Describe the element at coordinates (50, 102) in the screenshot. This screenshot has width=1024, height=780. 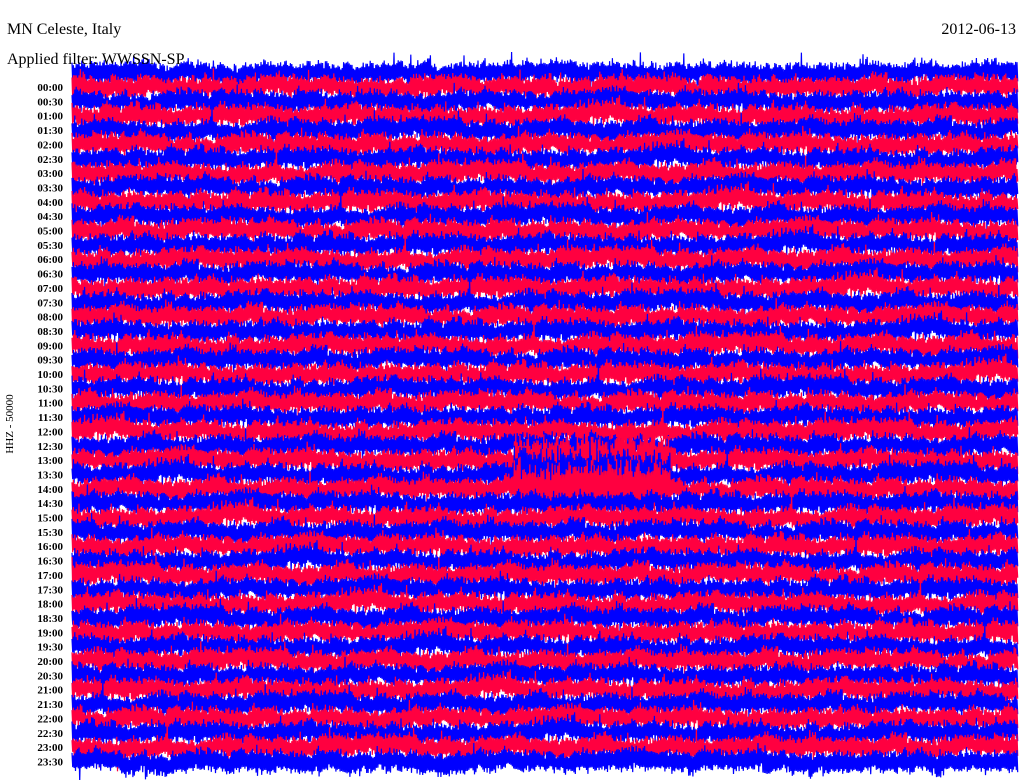
I see `row-time-label: 00:30` at that location.